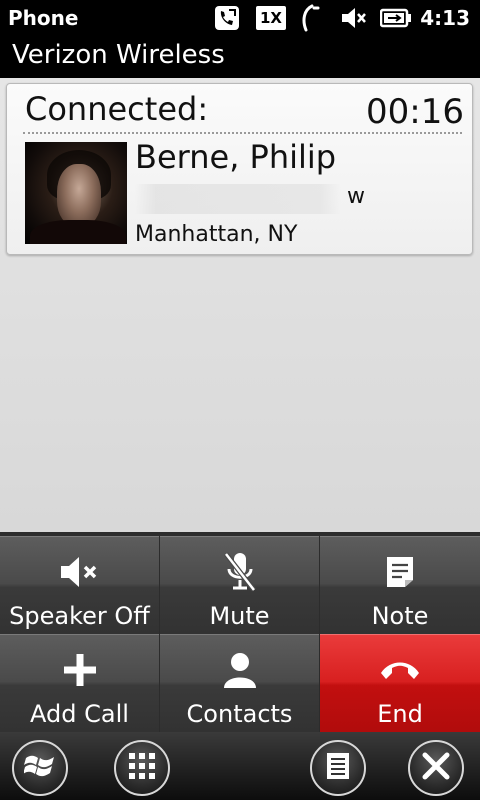 This screenshot has width=480, height=800. I want to click on speaker-off-icon, so click(79, 572).